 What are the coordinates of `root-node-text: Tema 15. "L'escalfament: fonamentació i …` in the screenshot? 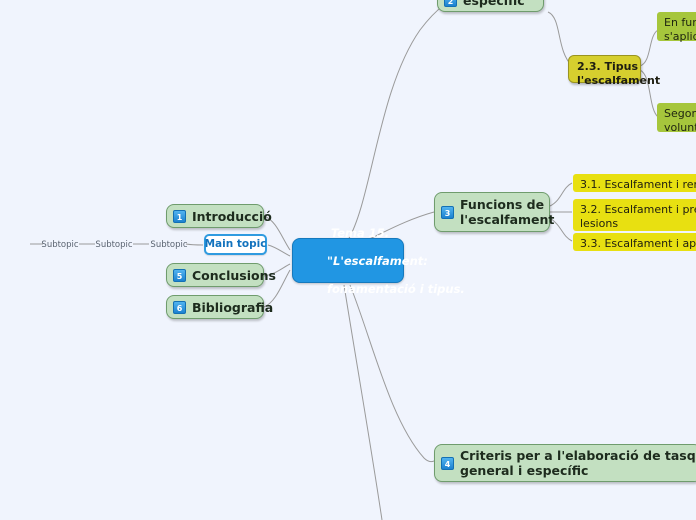 It's located at (384, 261).